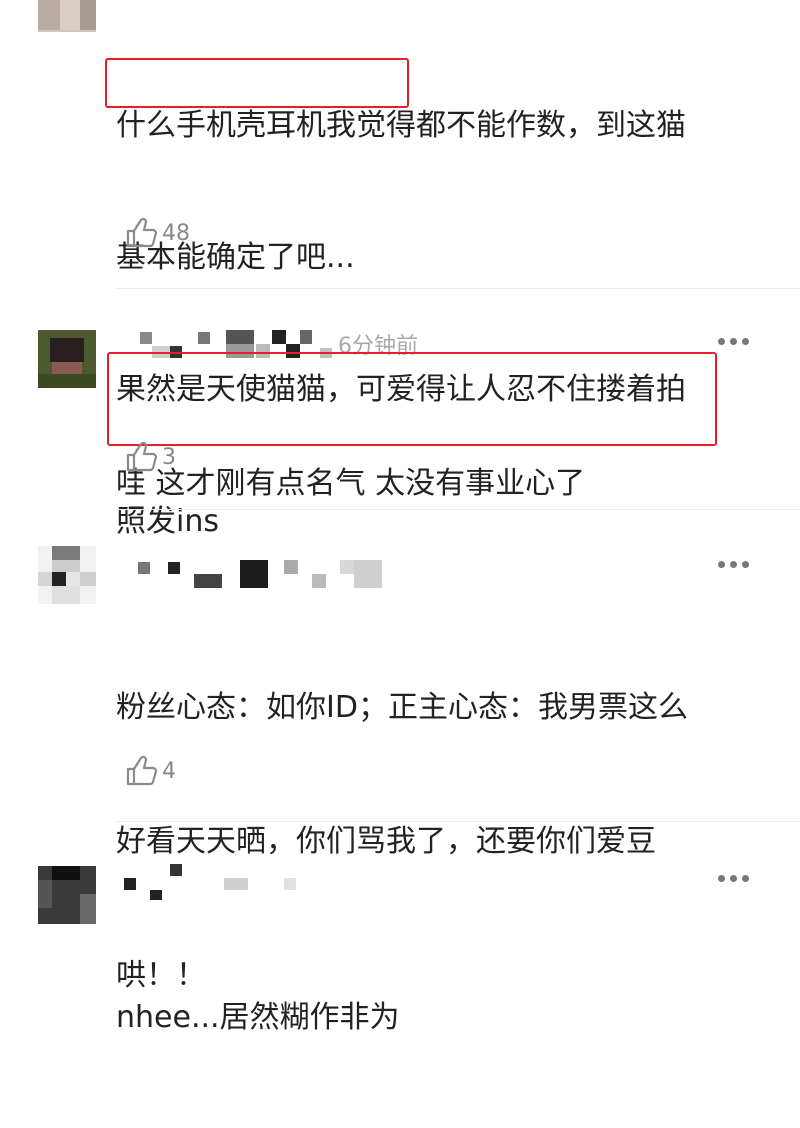  I want to click on like-count: 3, so click(169, 457).